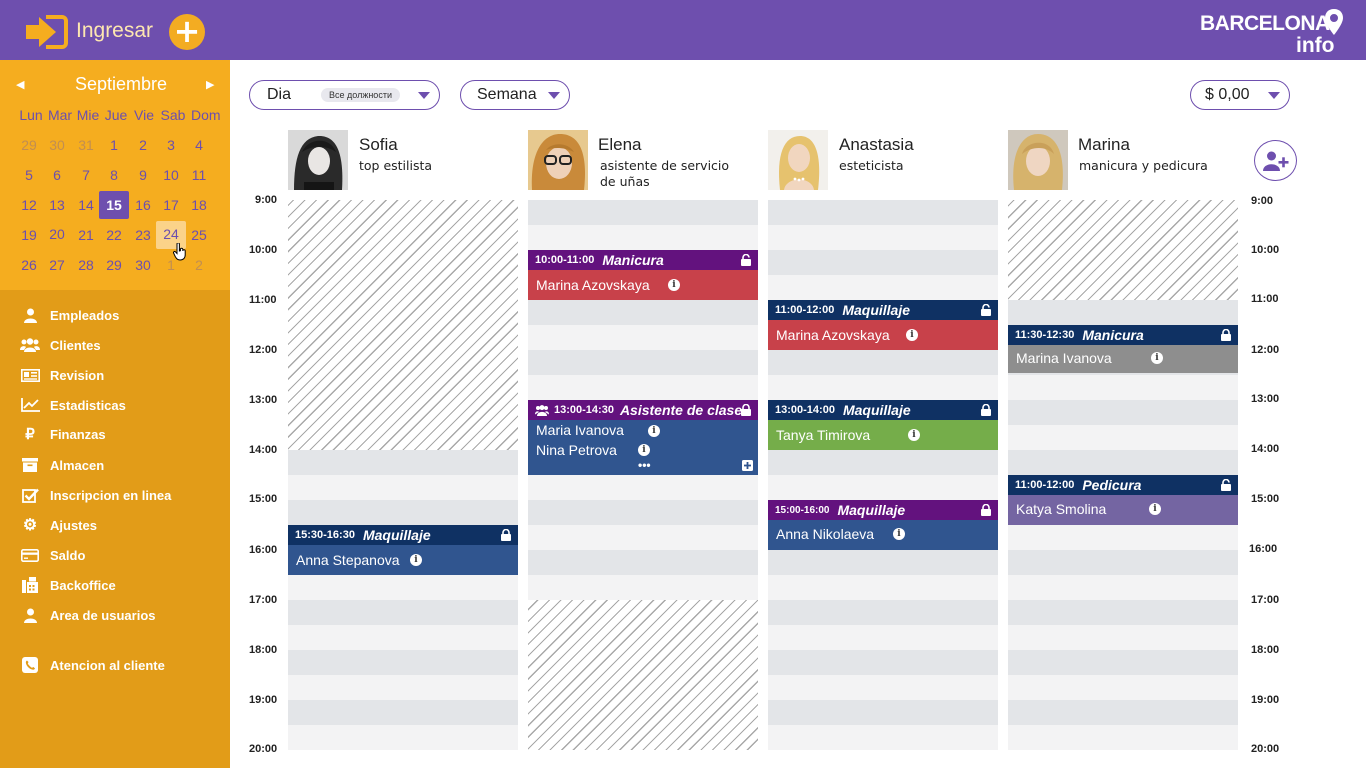  What do you see at coordinates (747, 465) in the screenshot?
I see `add-client-icon` at bounding box center [747, 465].